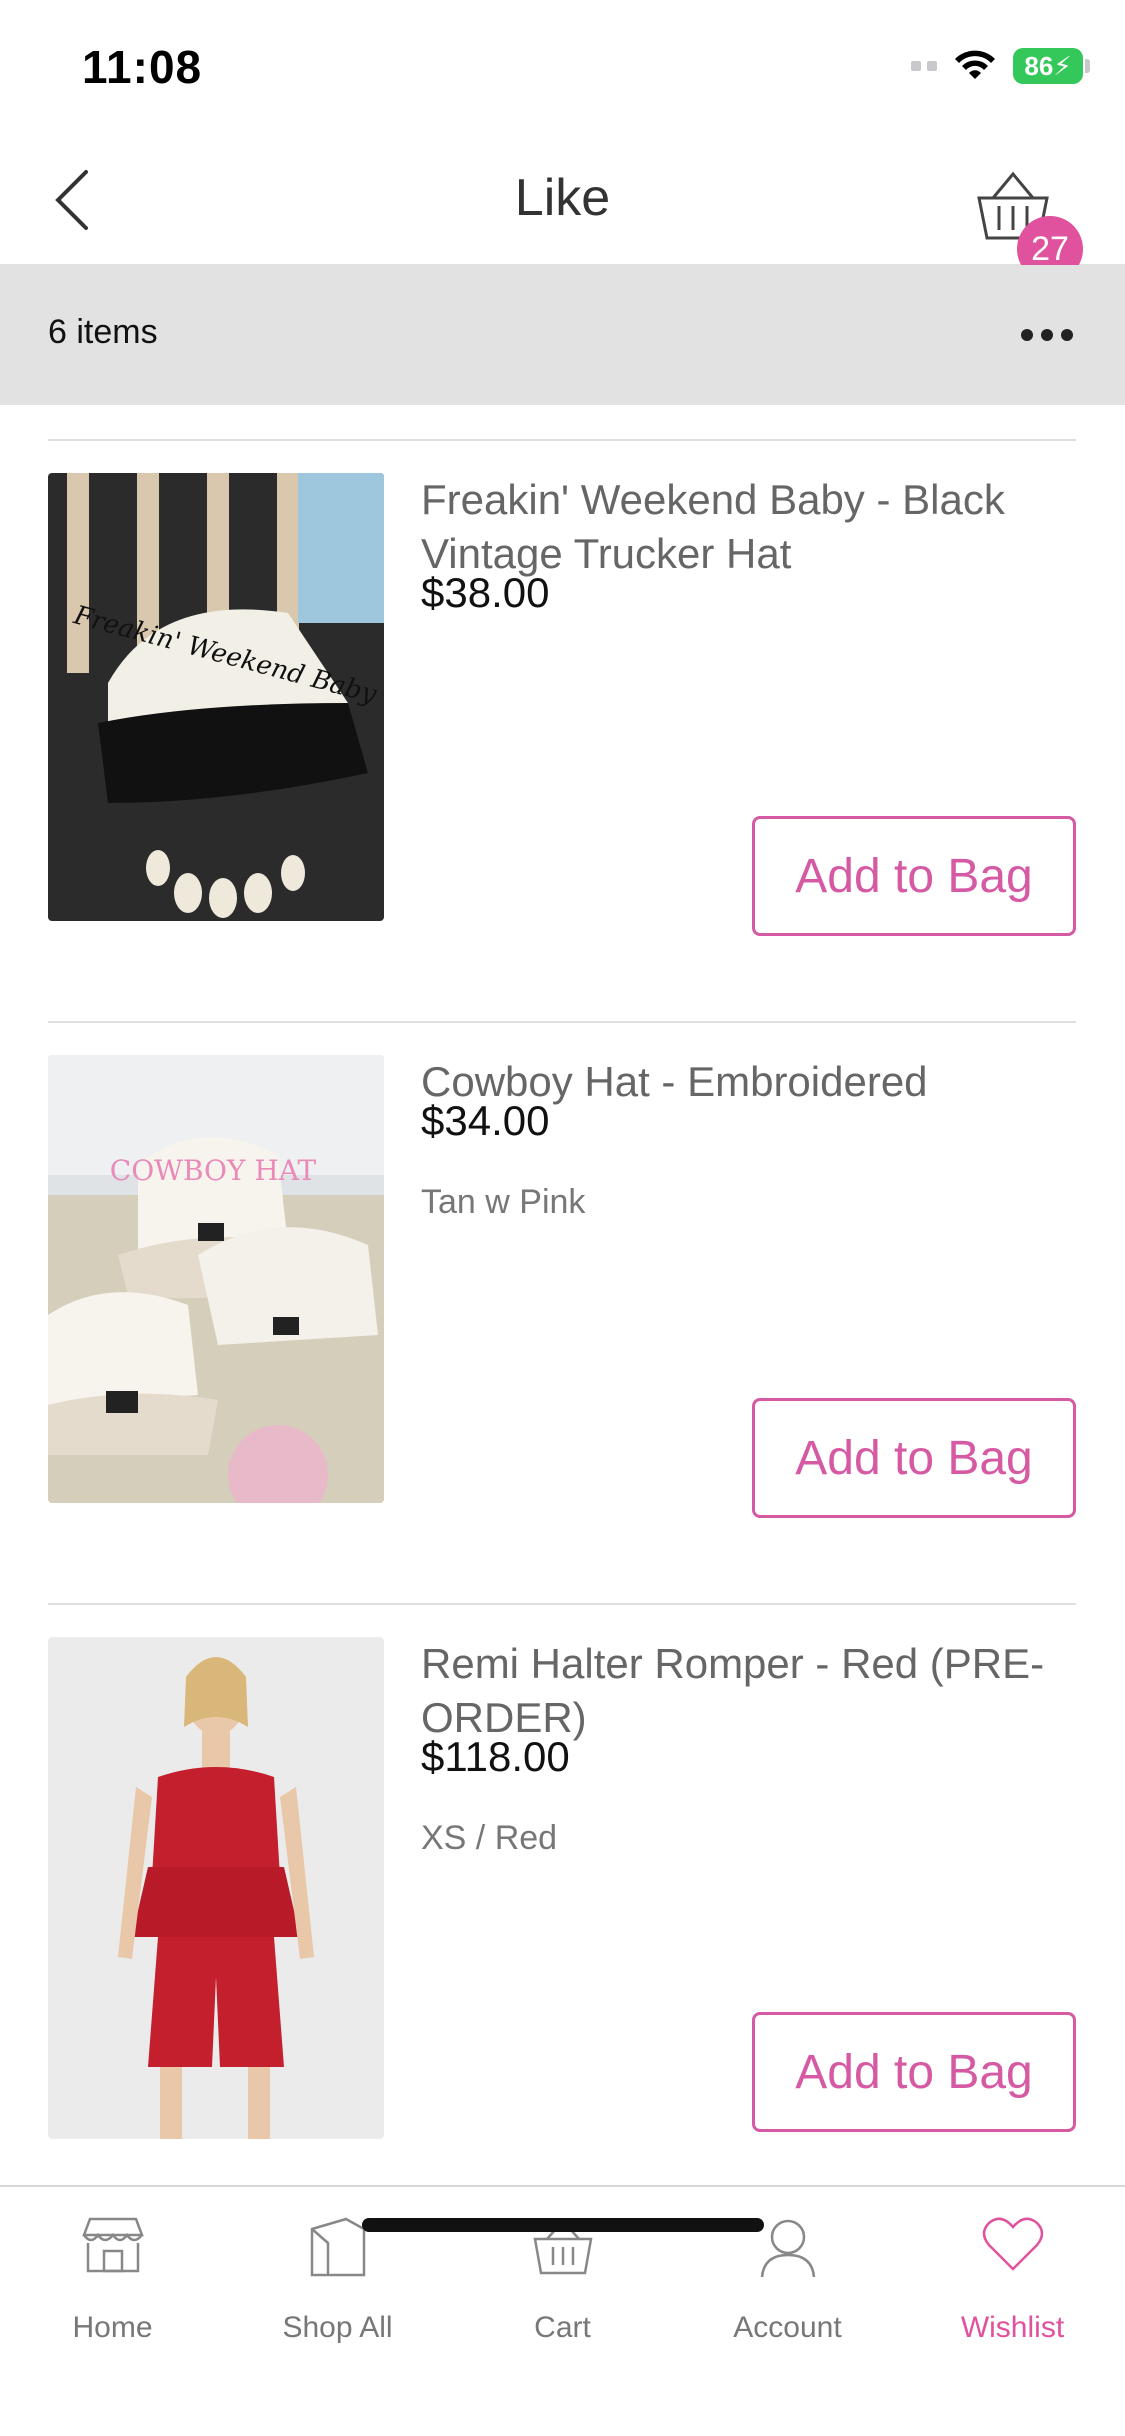  Describe the element at coordinates (787, 2248) in the screenshot. I see `person-icon` at that location.